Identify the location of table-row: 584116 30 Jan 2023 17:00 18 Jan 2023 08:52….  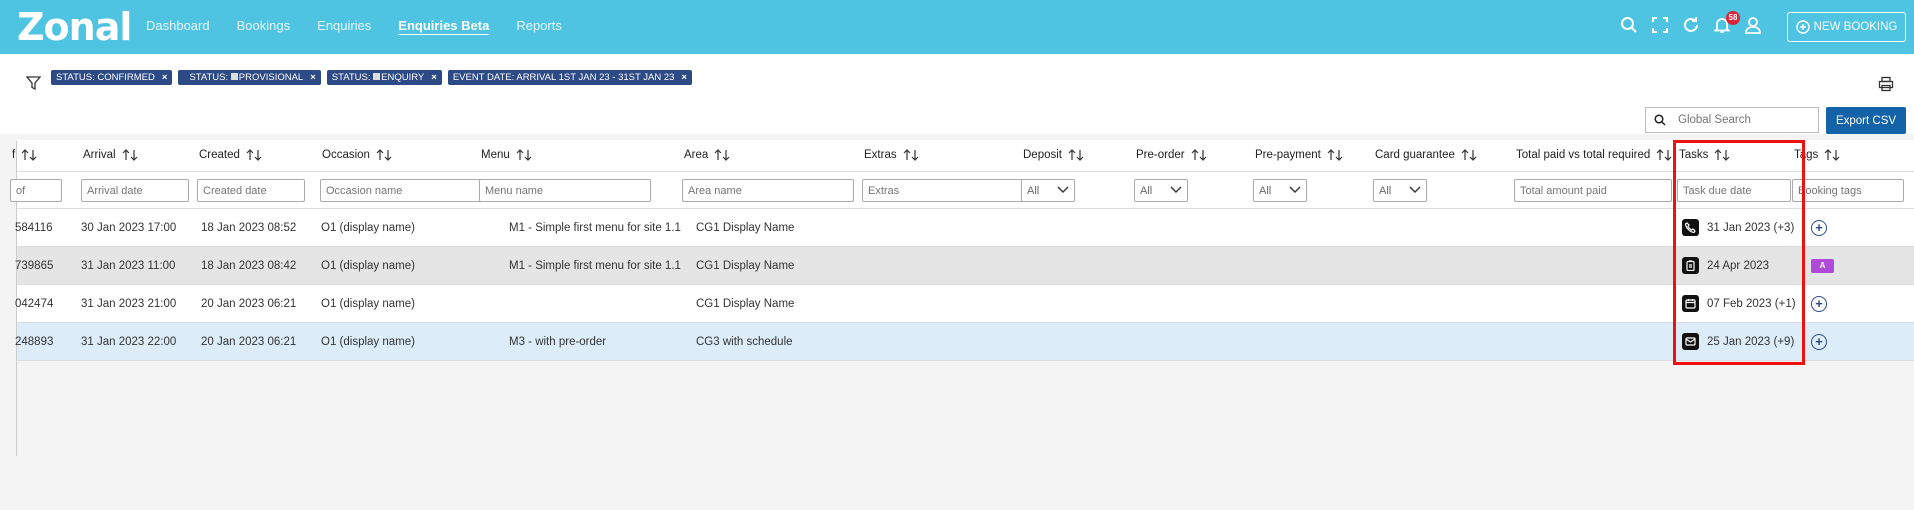
(964, 228).